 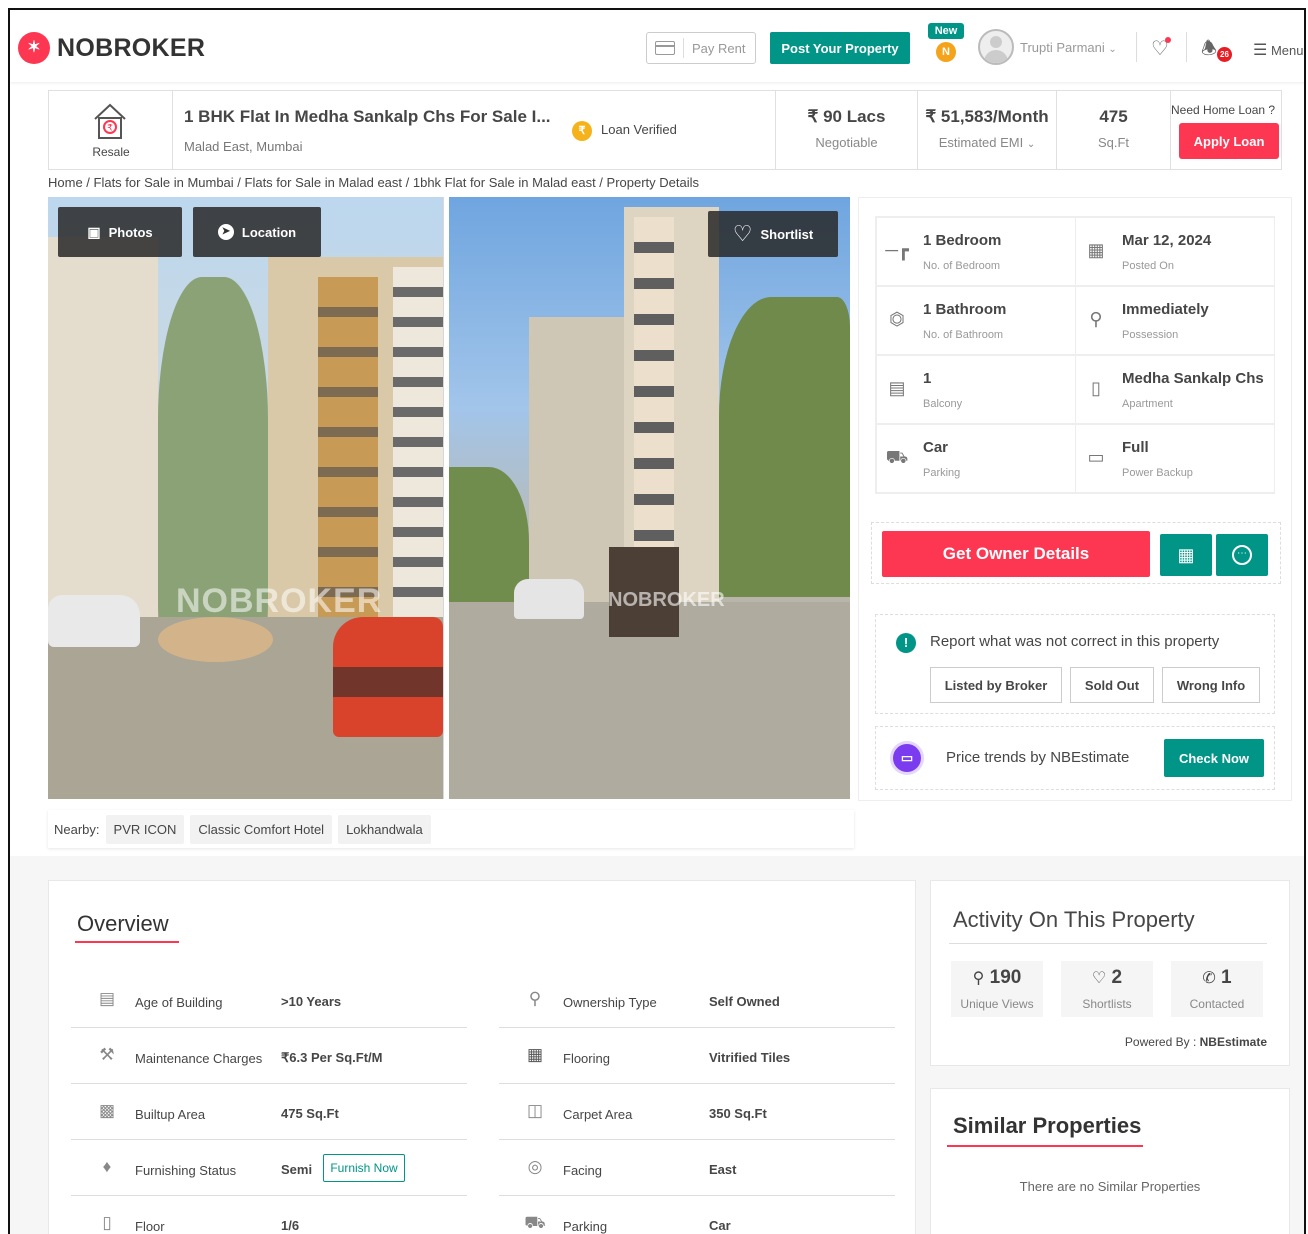 I want to click on camera-icon: ▣, so click(x=94, y=231).